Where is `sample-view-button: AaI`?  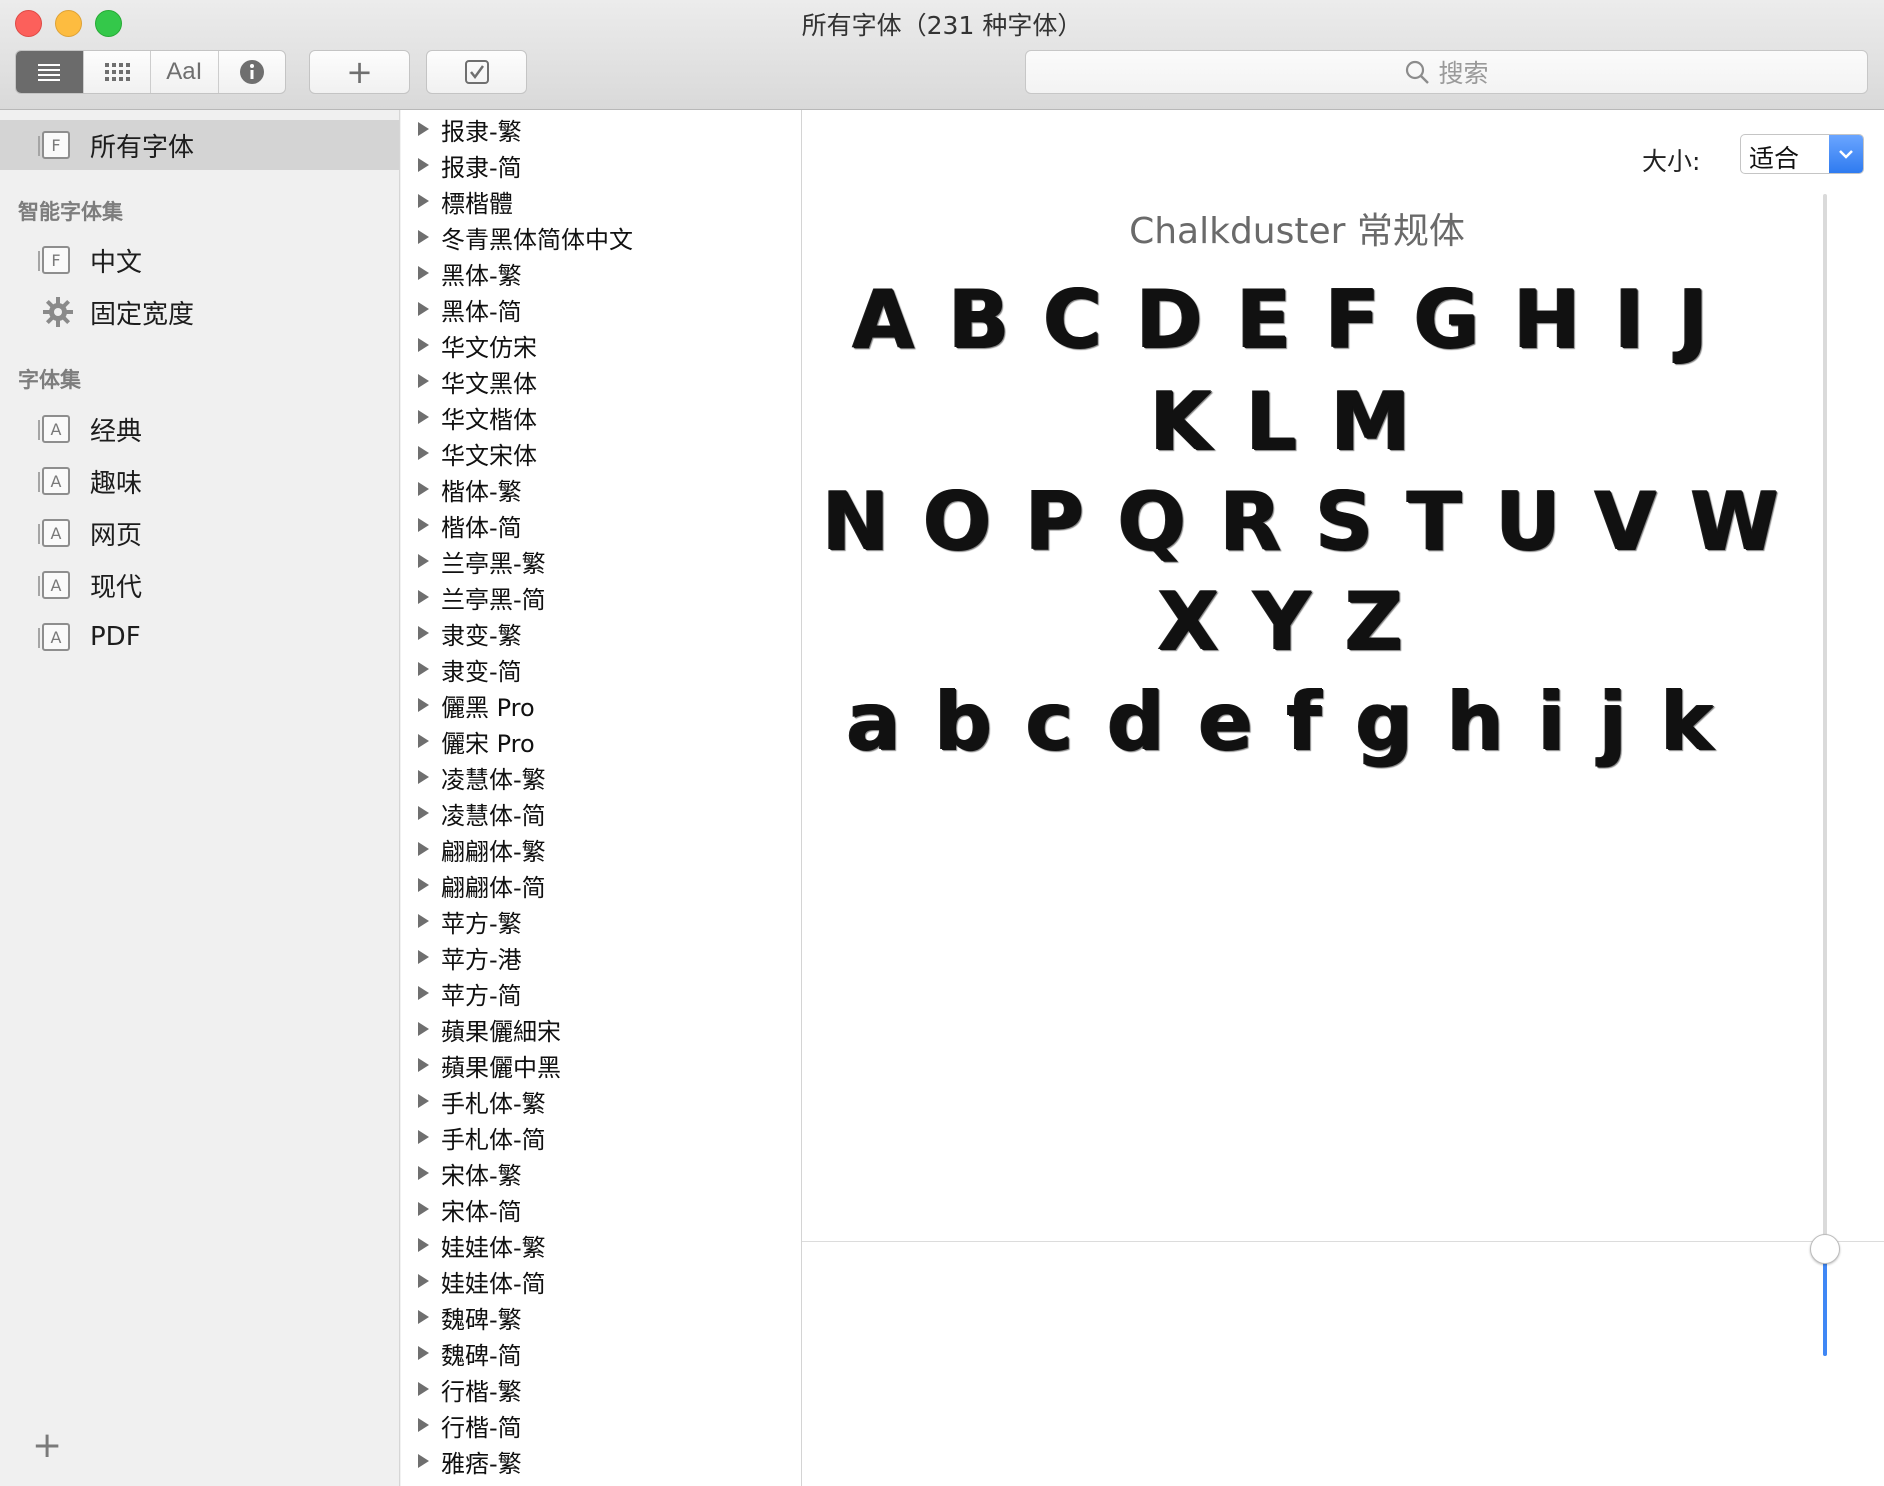 sample-view-button: AaI is located at coordinates (185, 72).